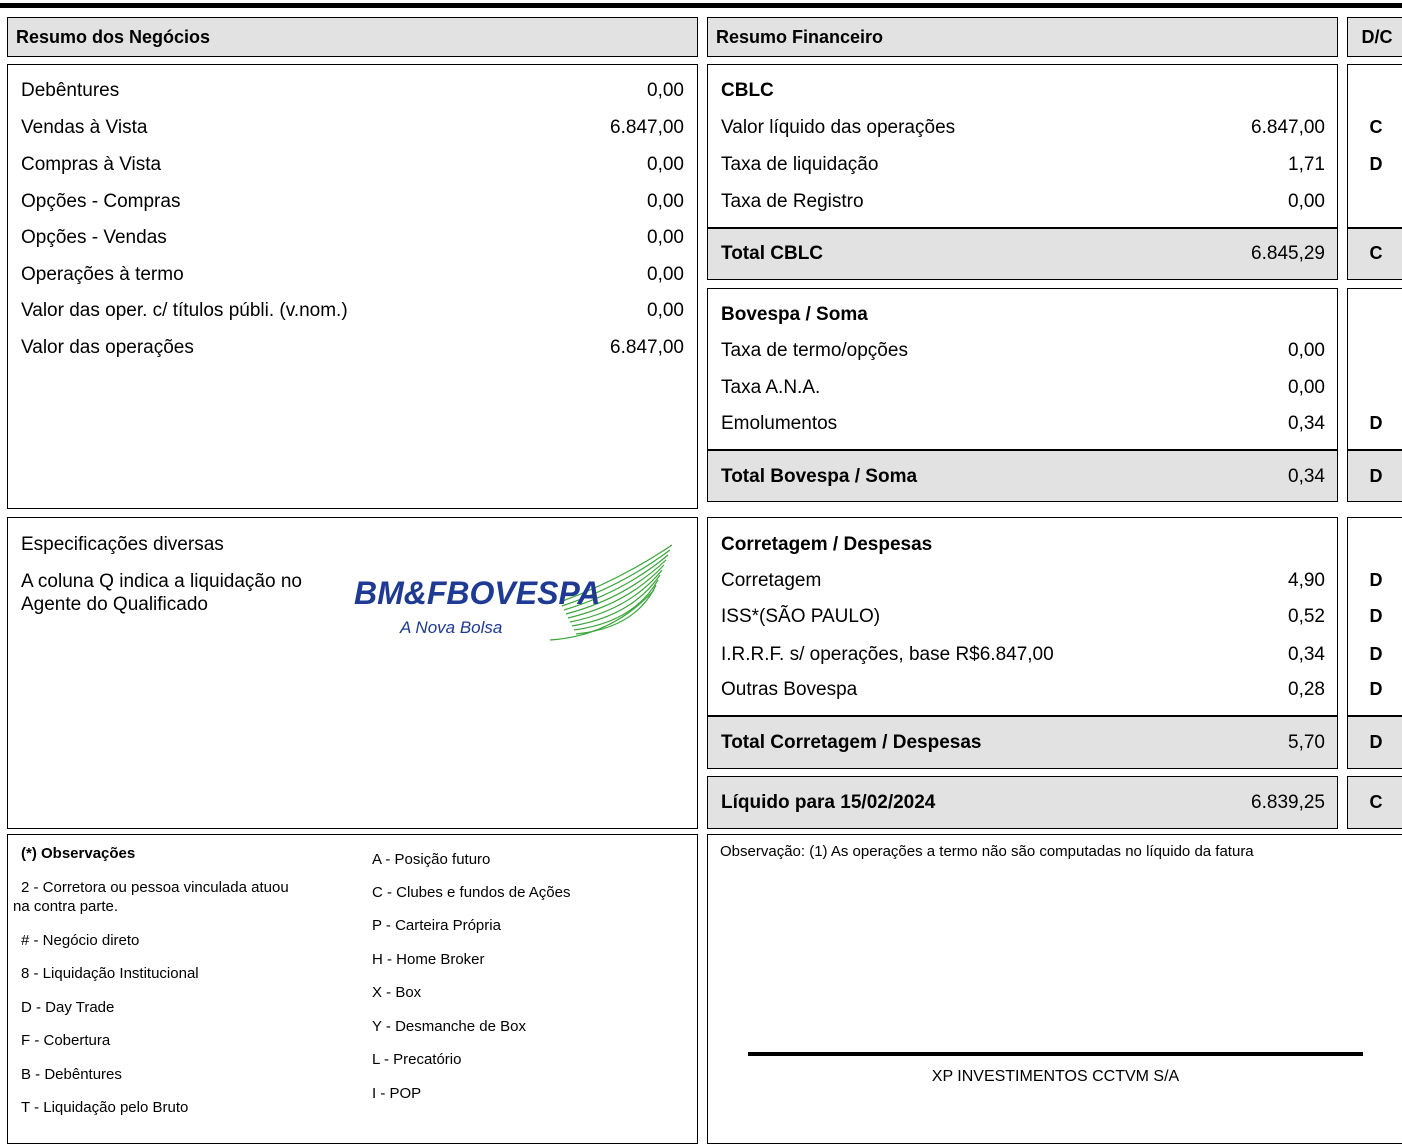 This screenshot has height=1144, width=1402. Describe the element at coordinates (792, 201) in the screenshot. I see `cblc-row-label: Taxa de Registro` at that location.